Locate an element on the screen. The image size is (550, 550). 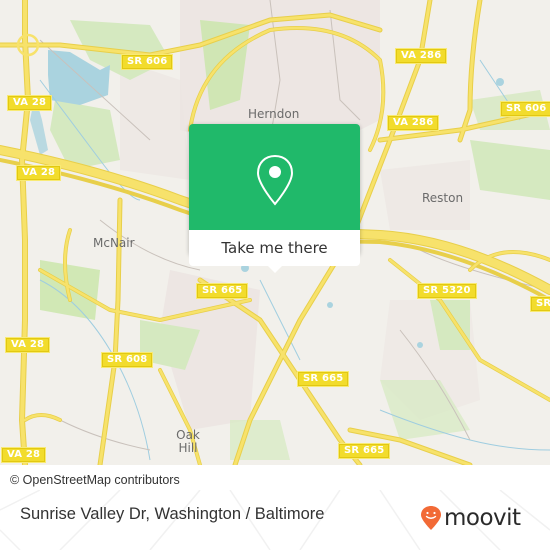
road-shield-sr-5320: SR 5320 is located at coordinates (447, 291).